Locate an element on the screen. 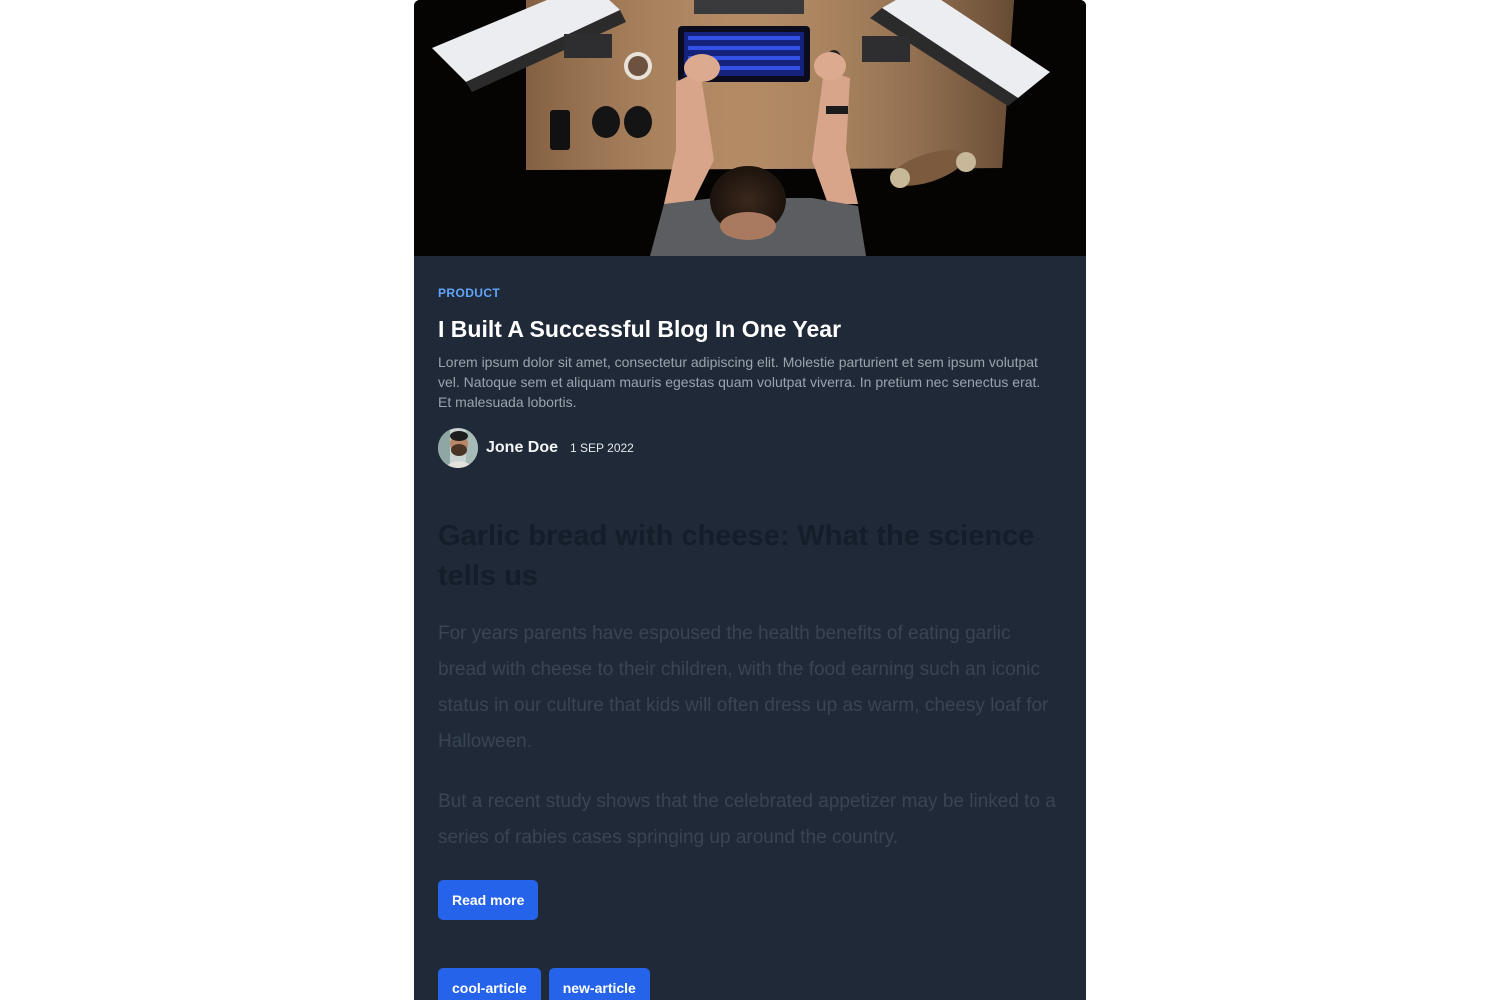 This screenshot has height=1000, width=1500. post-date: 1 SEP 2022 is located at coordinates (602, 448).